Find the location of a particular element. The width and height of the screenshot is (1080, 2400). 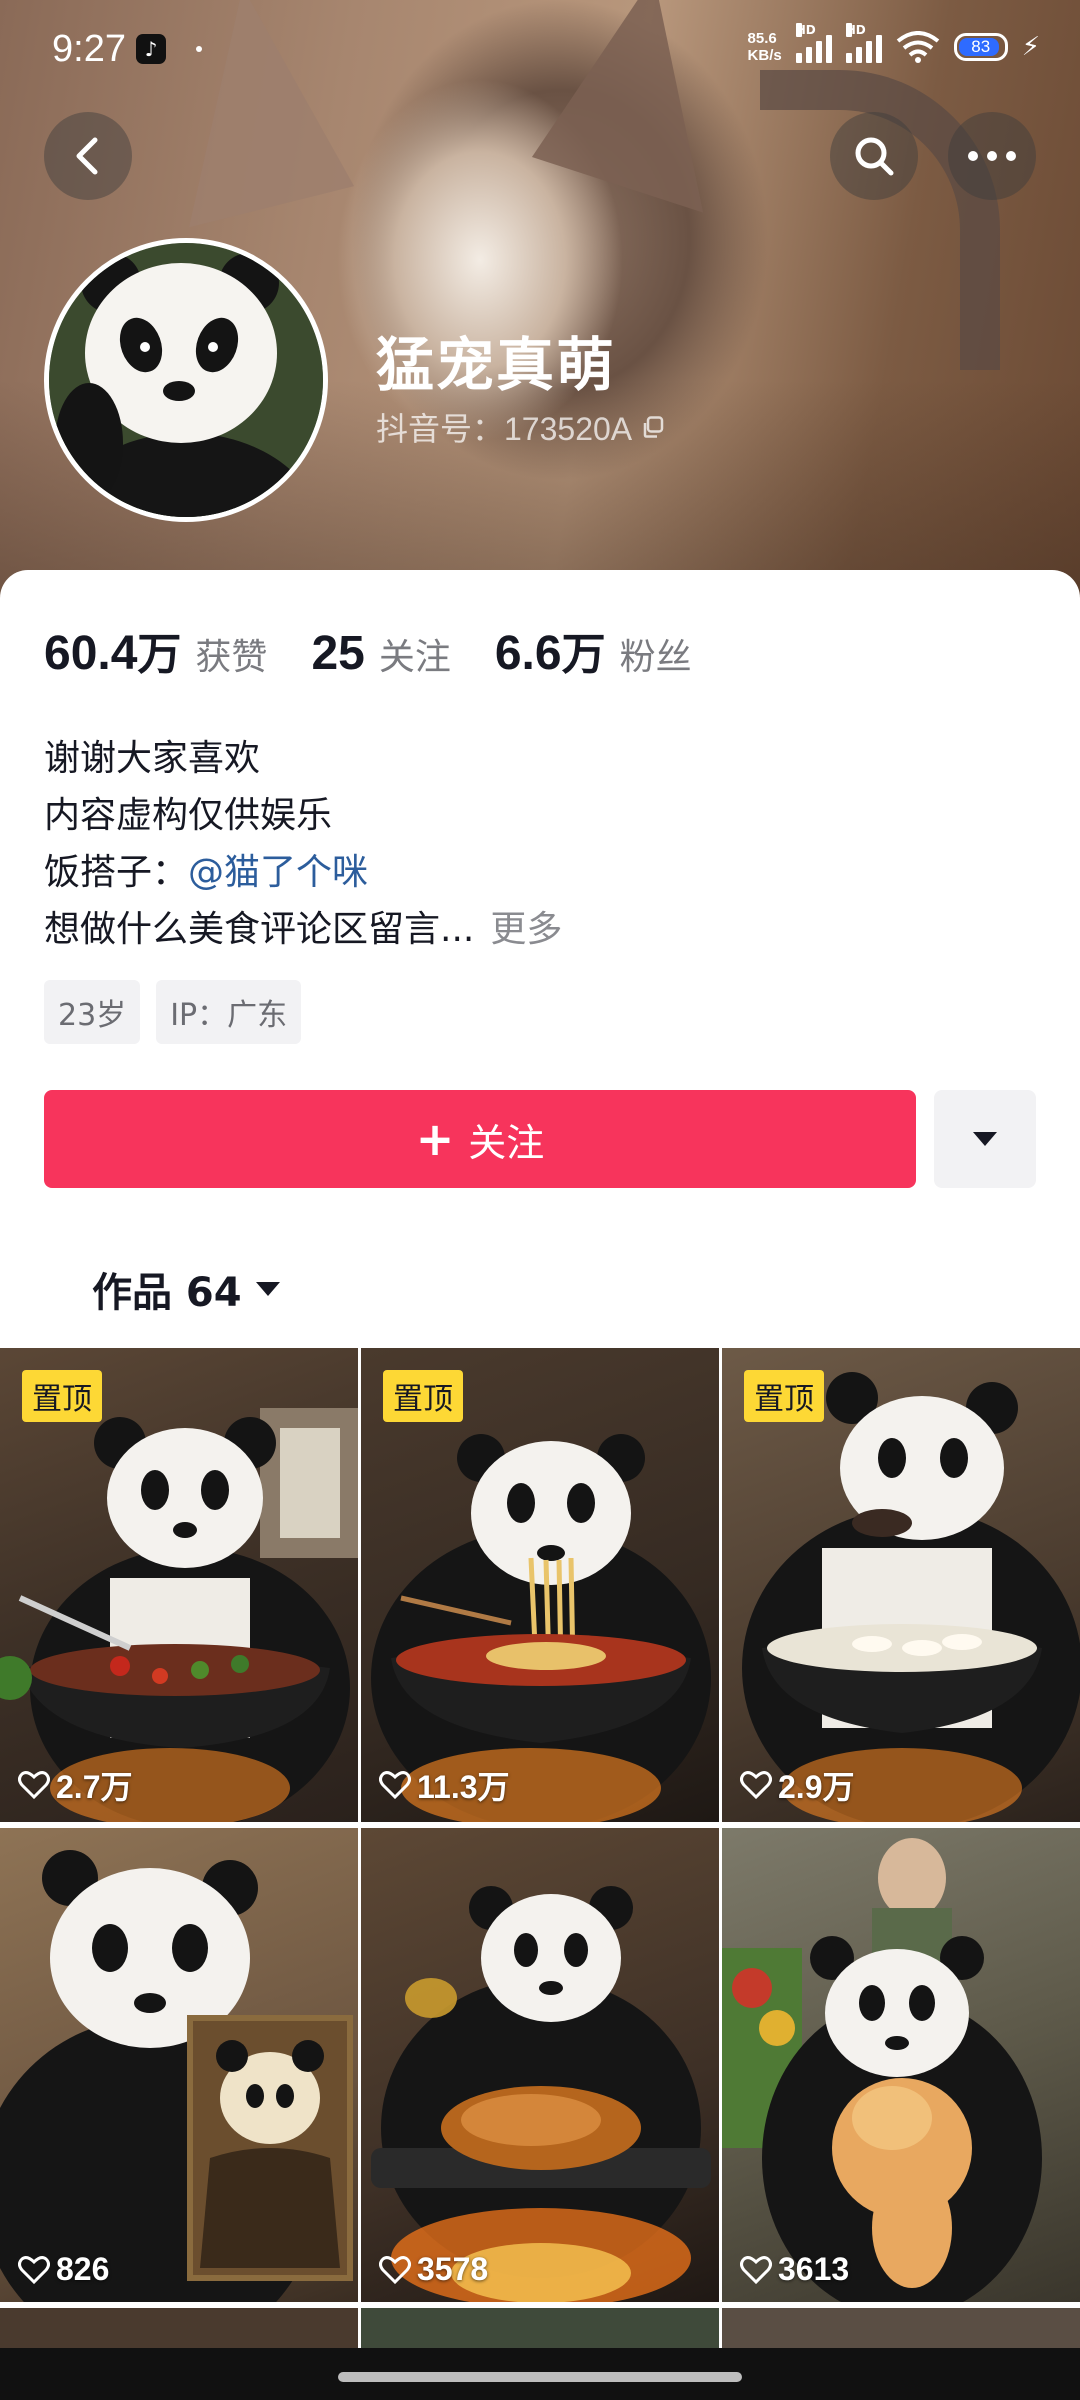

stat-following: 25 关注 is located at coordinates (380, 653).